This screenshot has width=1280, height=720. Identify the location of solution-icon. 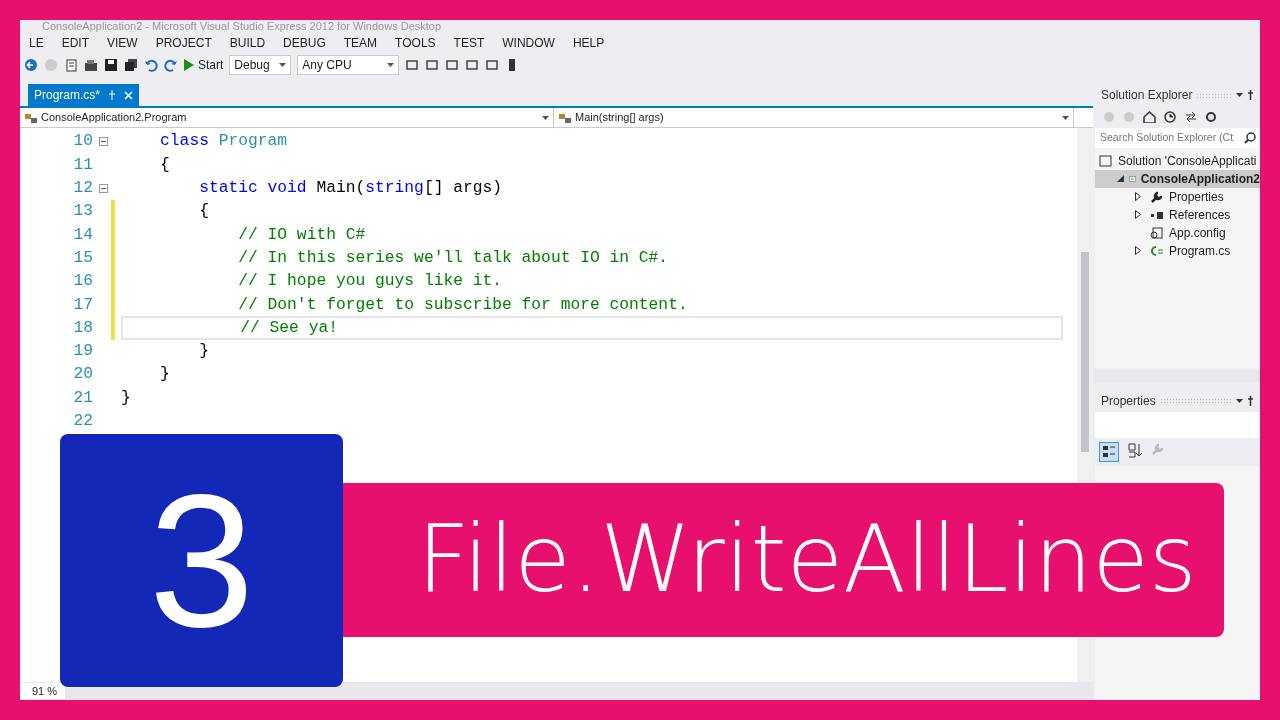
(1106, 160).